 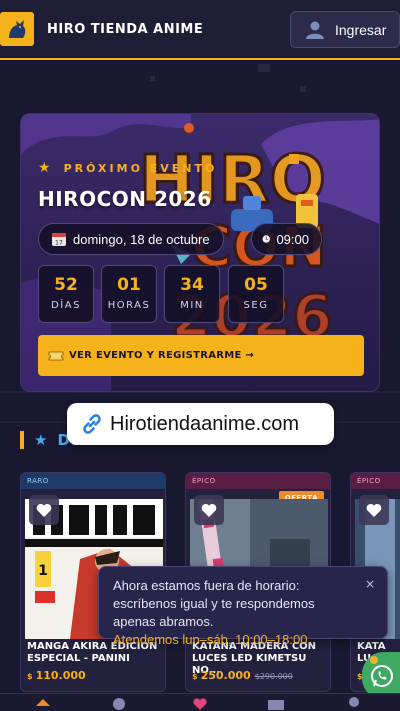 What do you see at coordinates (60, 675) in the screenshot?
I see `price-value: 110.000` at bounding box center [60, 675].